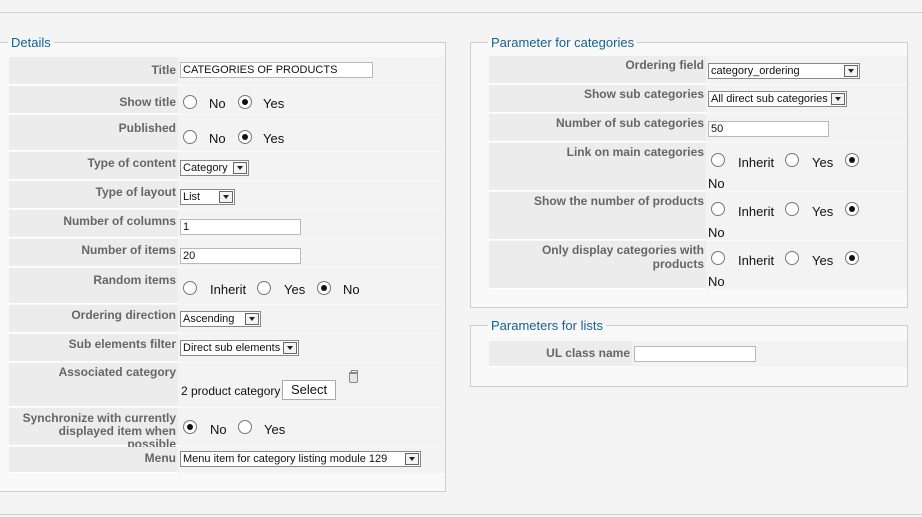 The height and width of the screenshot is (517, 922). I want to click on bottom-divider, so click(461, 514).